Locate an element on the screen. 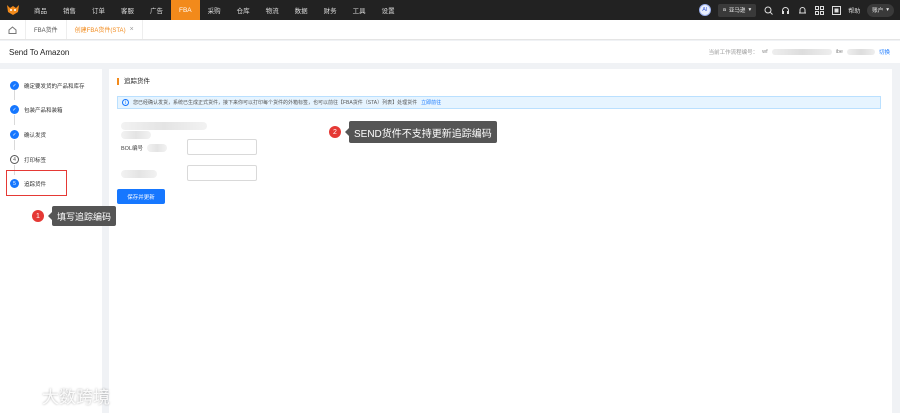  callout-number: 2 is located at coordinates (335, 132).